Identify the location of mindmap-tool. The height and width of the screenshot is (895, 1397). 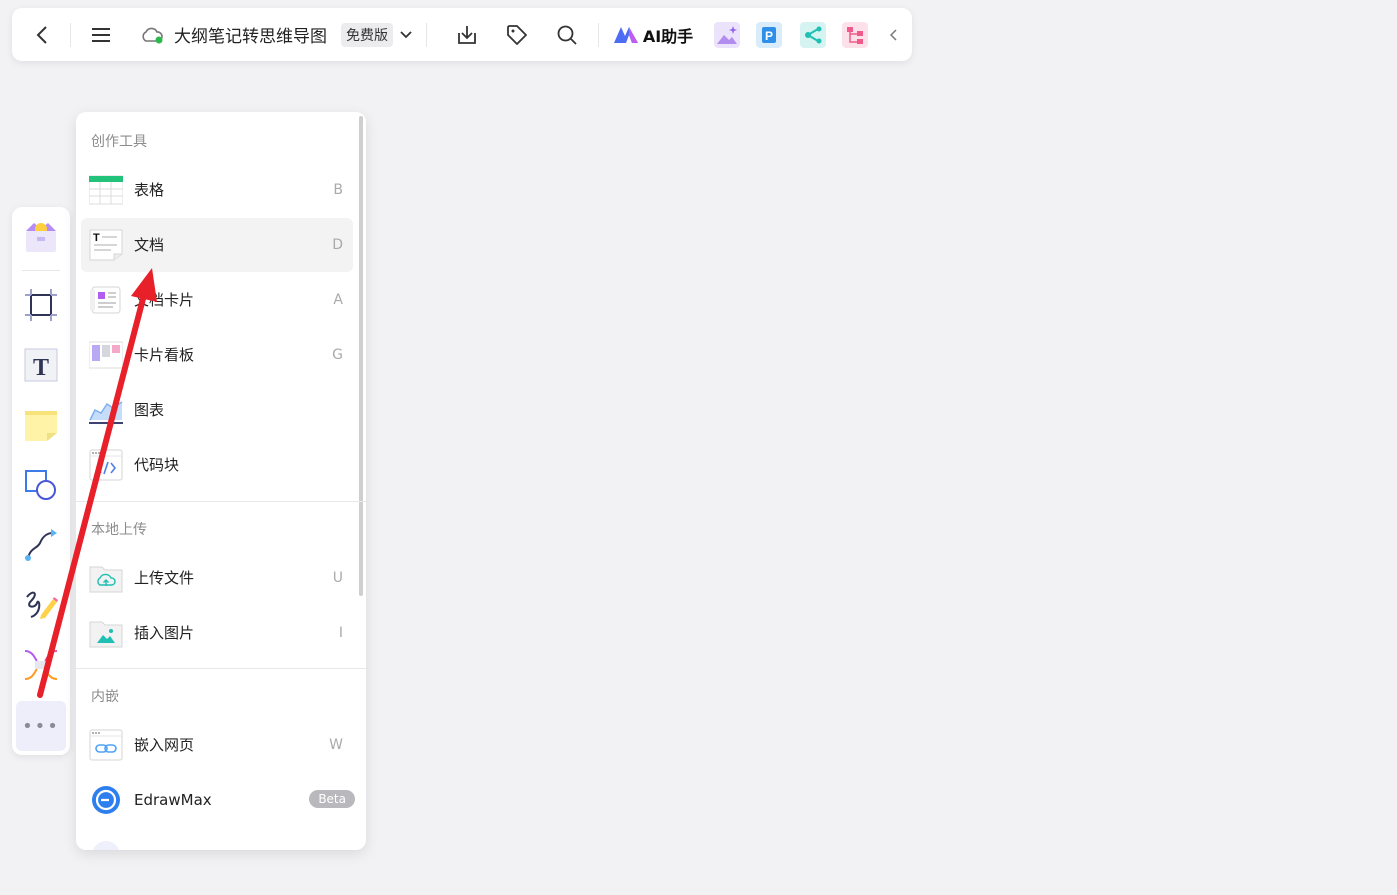
(41, 665).